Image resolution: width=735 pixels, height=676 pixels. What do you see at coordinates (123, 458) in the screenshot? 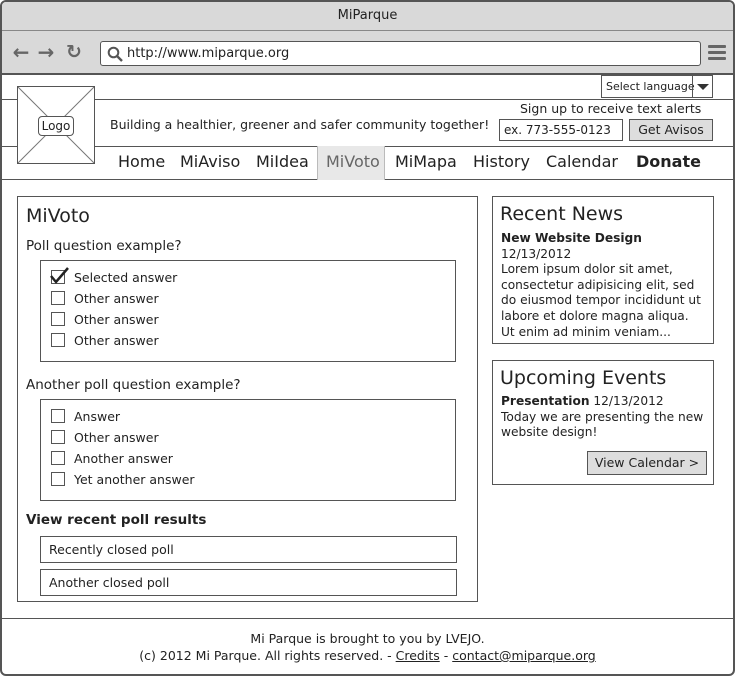
I see `poll2-option-3: Another answer` at bounding box center [123, 458].